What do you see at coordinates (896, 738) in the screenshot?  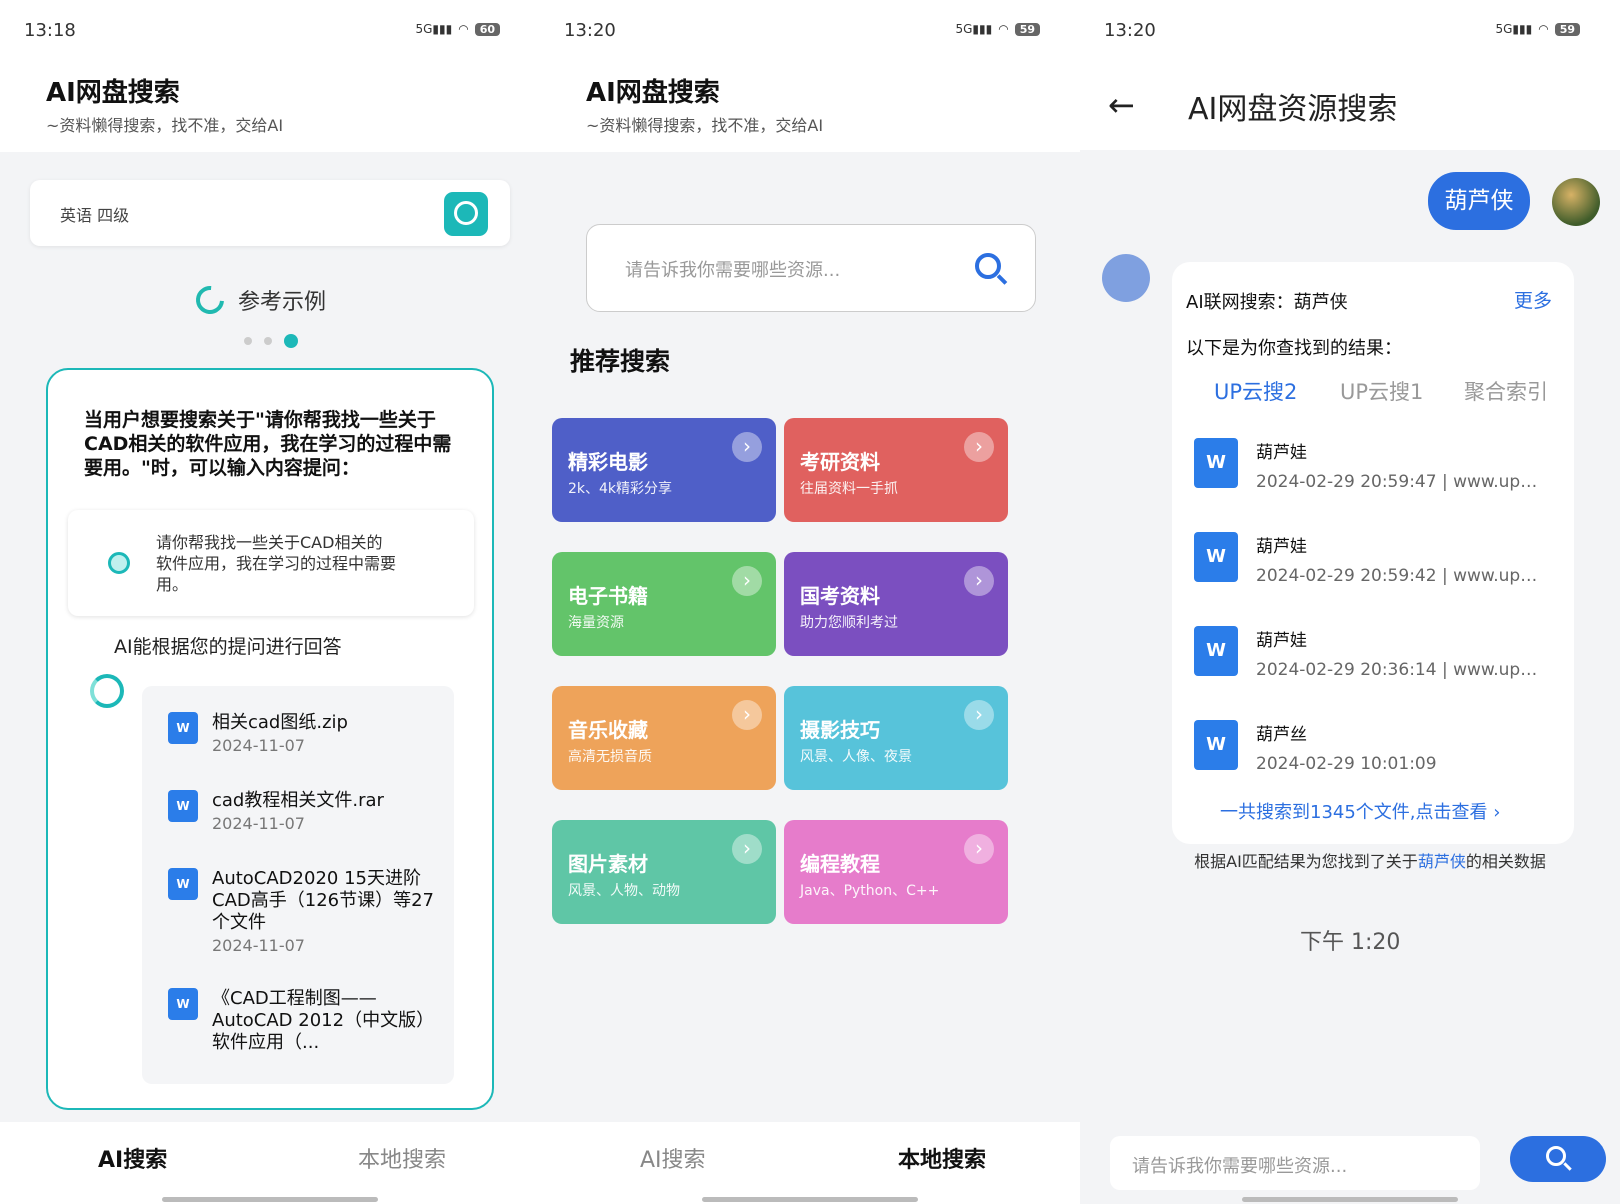 I see `category-tile: 摄影技巧 风景、人像、夜景 ›` at bounding box center [896, 738].